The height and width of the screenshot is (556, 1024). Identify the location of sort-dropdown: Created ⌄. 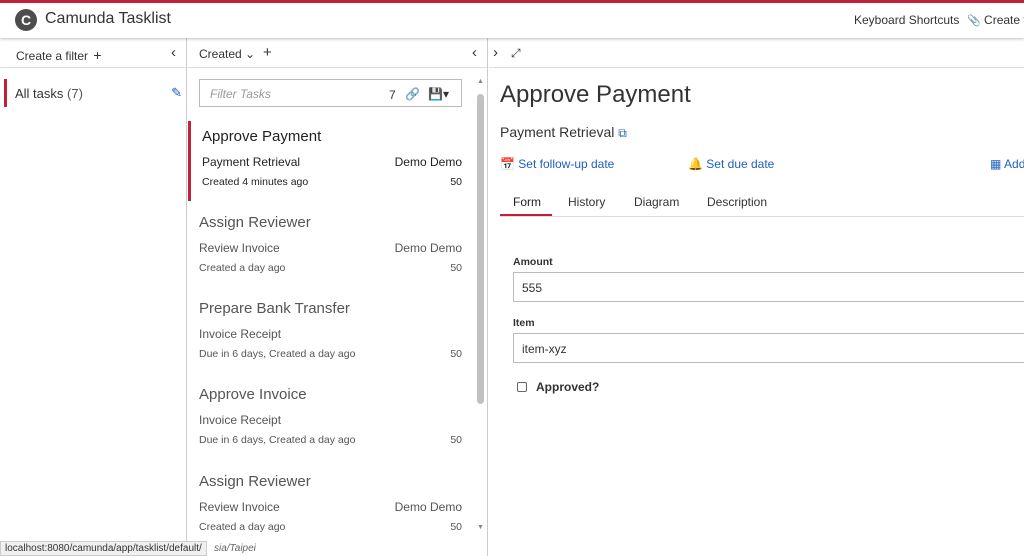
(227, 54).